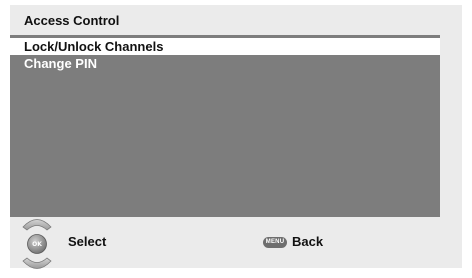 This screenshot has width=472, height=278. What do you see at coordinates (308, 241) in the screenshot?
I see `back-hint-label: Back` at bounding box center [308, 241].